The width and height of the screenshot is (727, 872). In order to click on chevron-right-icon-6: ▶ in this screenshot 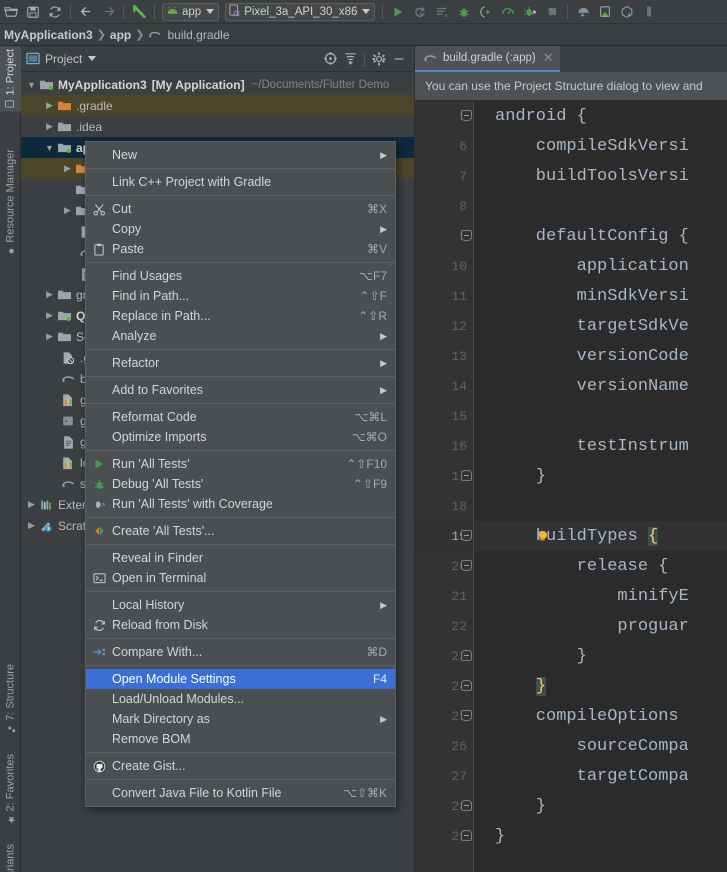, I will do `click(49, 315)`.